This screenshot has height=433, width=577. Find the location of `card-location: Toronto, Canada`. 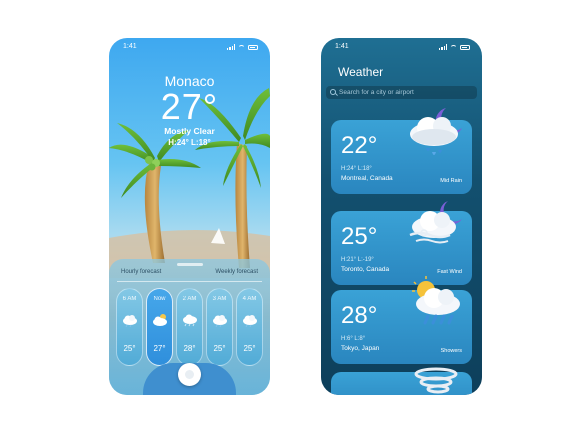

card-location: Toronto, Canada is located at coordinates (365, 269).